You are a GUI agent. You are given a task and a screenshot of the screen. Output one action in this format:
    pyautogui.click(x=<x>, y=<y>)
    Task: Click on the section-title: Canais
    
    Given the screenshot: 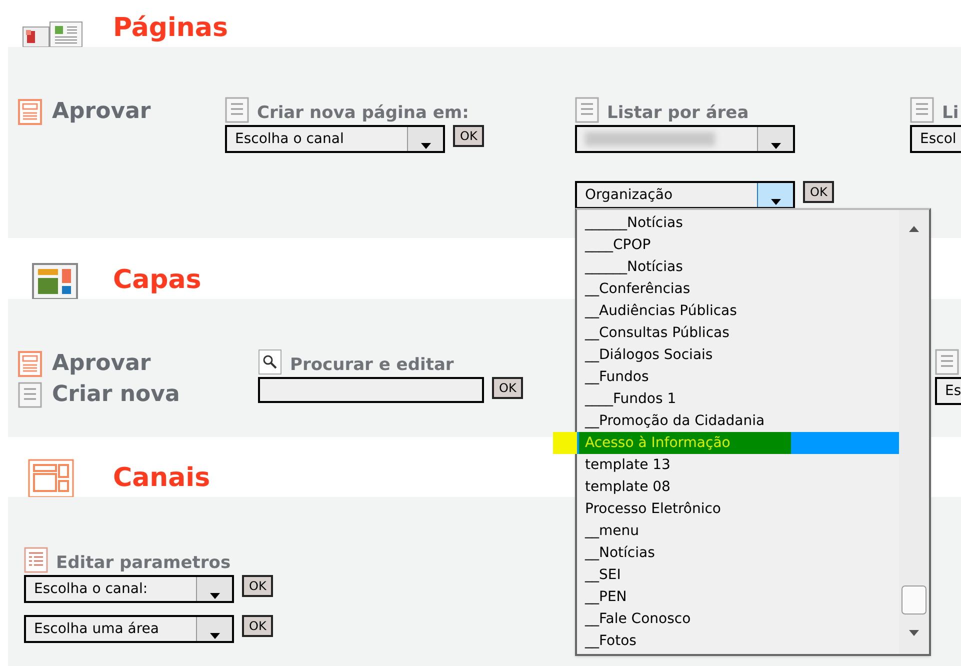 What is the action you would take?
    pyautogui.click(x=161, y=480)
    